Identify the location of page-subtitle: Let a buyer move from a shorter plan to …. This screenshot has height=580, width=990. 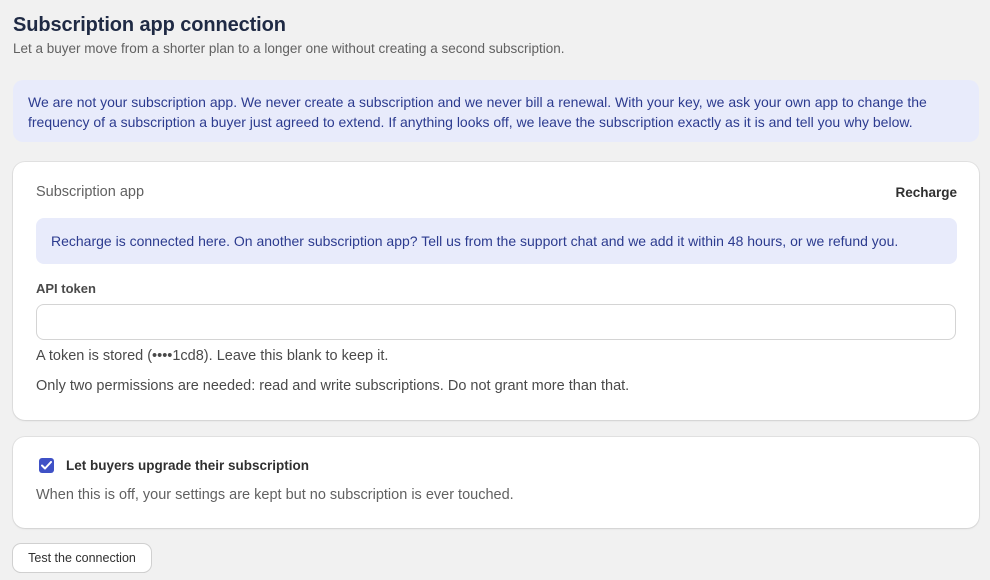
(289, 48).